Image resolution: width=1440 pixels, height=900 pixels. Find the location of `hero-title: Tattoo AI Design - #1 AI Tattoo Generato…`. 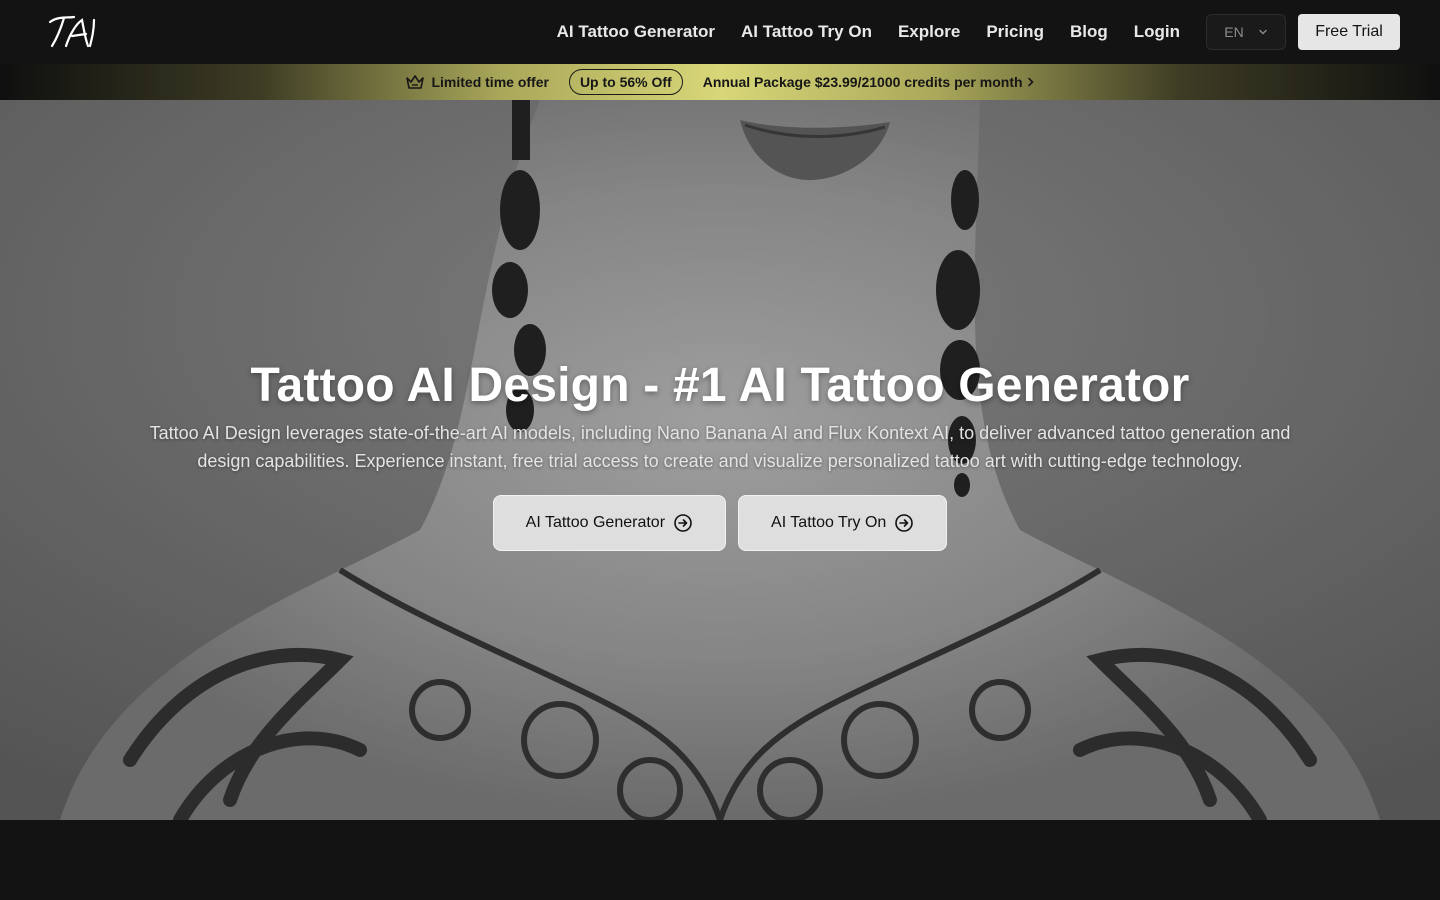

hero-title: Tattoo AI Design - #1 AI Tattoo Generato… is located at coordinates (720, 385).